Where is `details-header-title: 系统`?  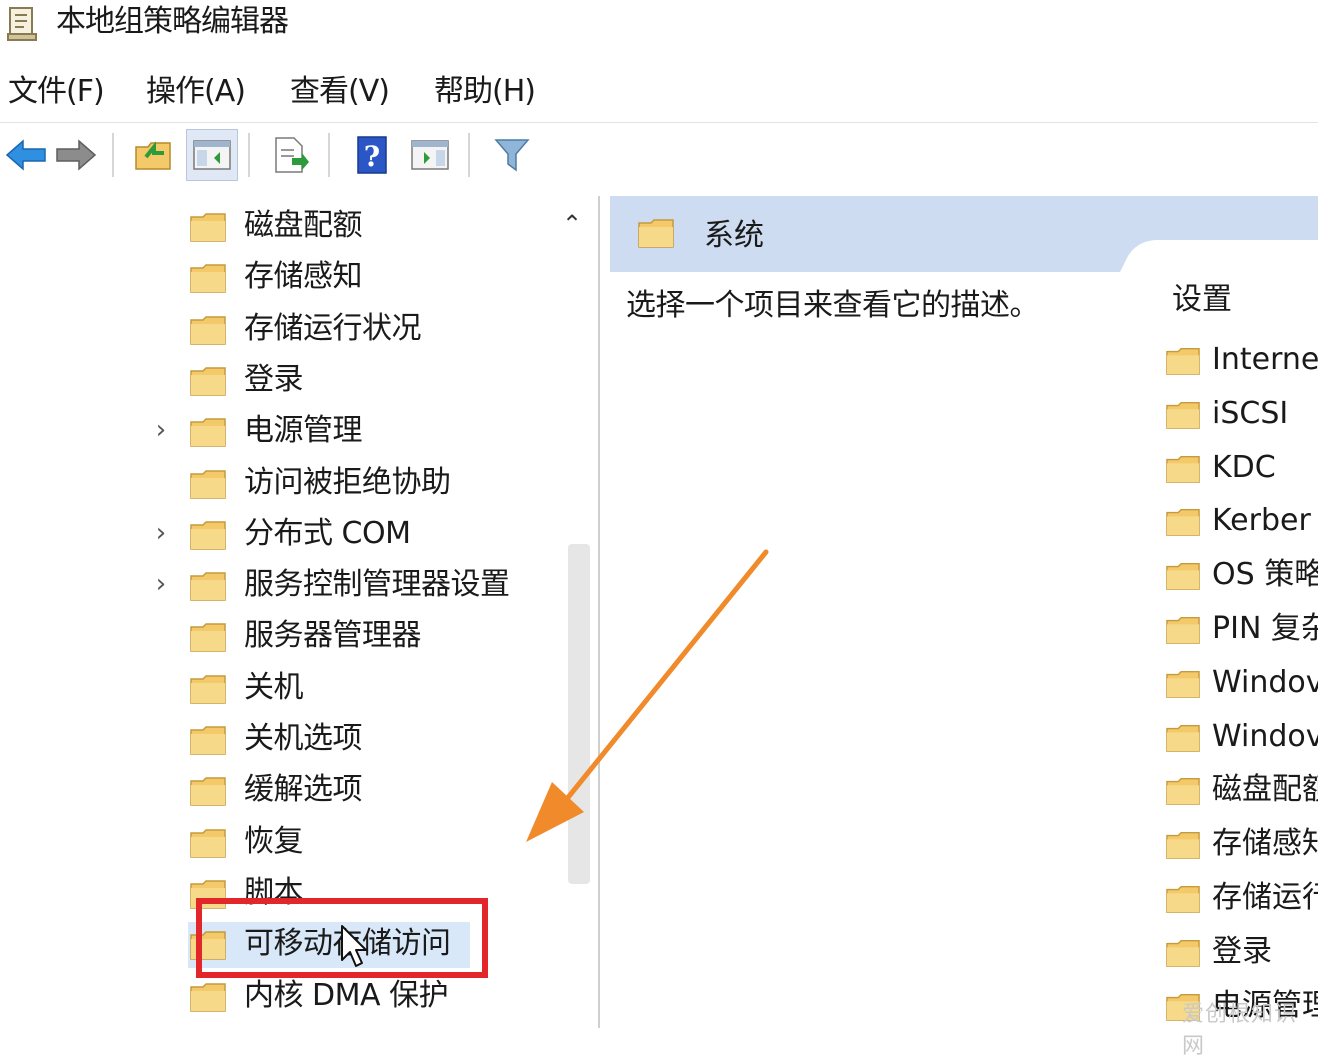
details-header-title: 系统 is located at coordinates (734, 235).